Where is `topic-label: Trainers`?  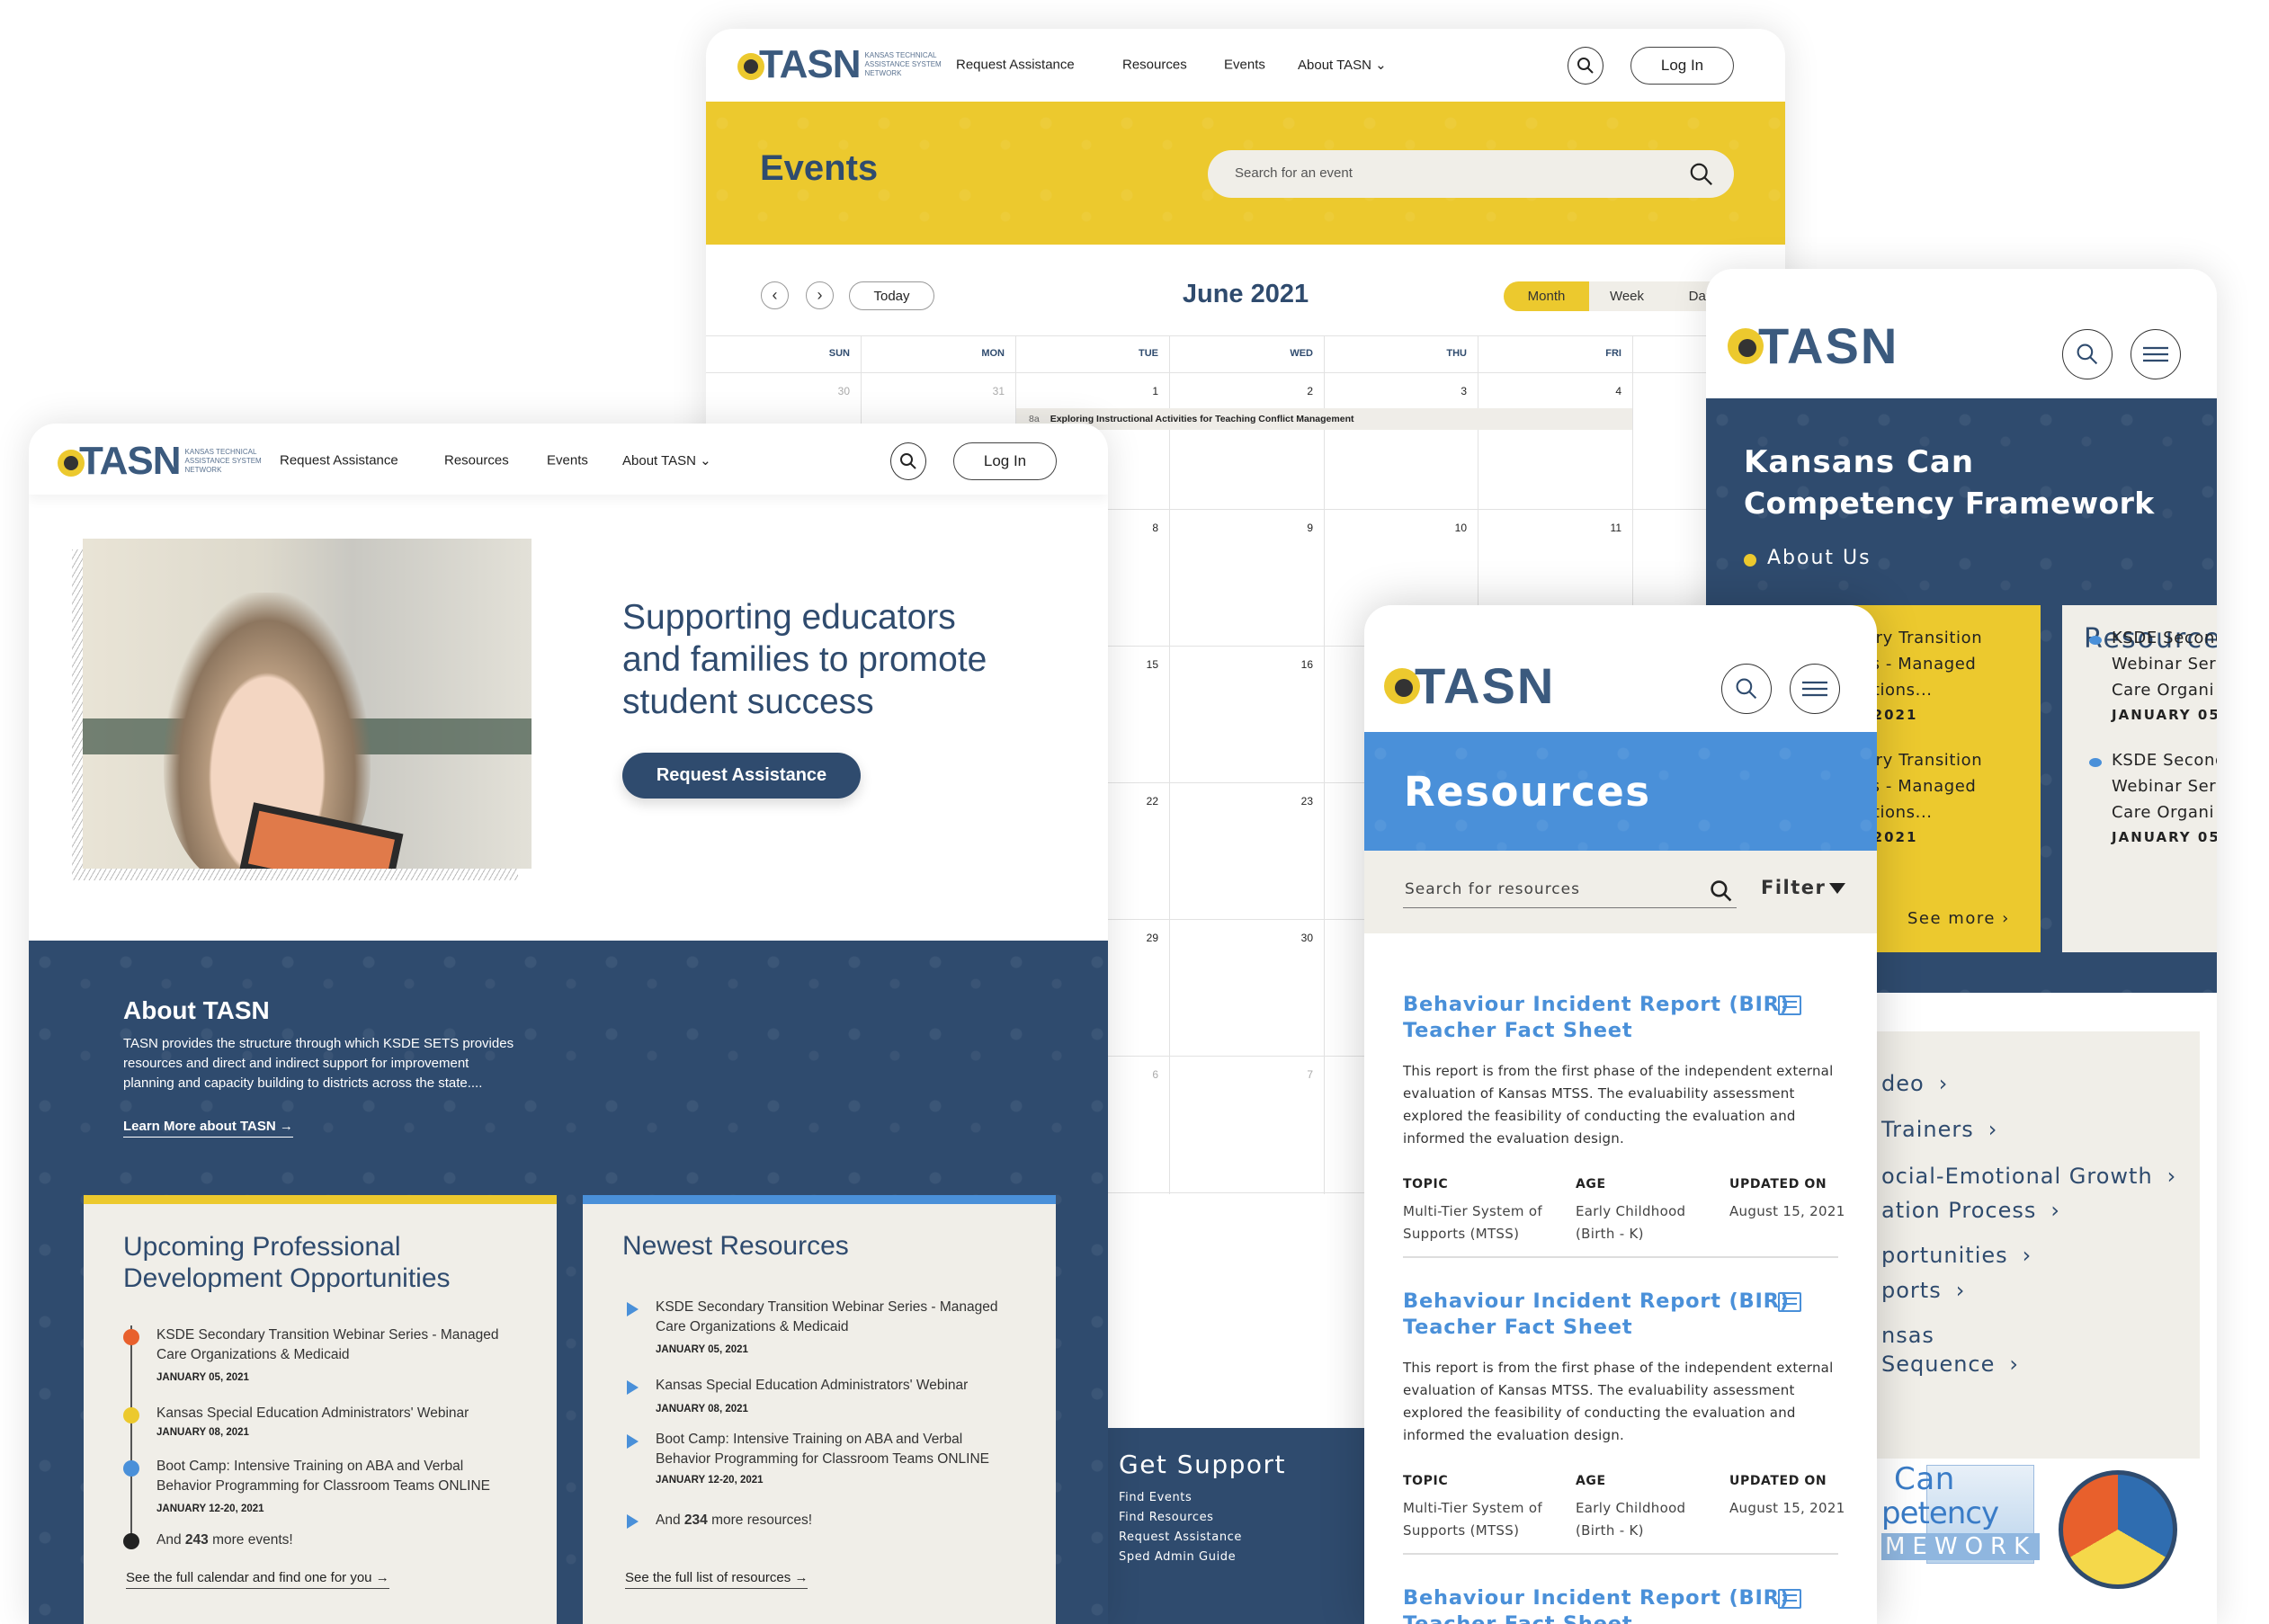
topic-label: Trainers is located at coordinates (1927, 1129).